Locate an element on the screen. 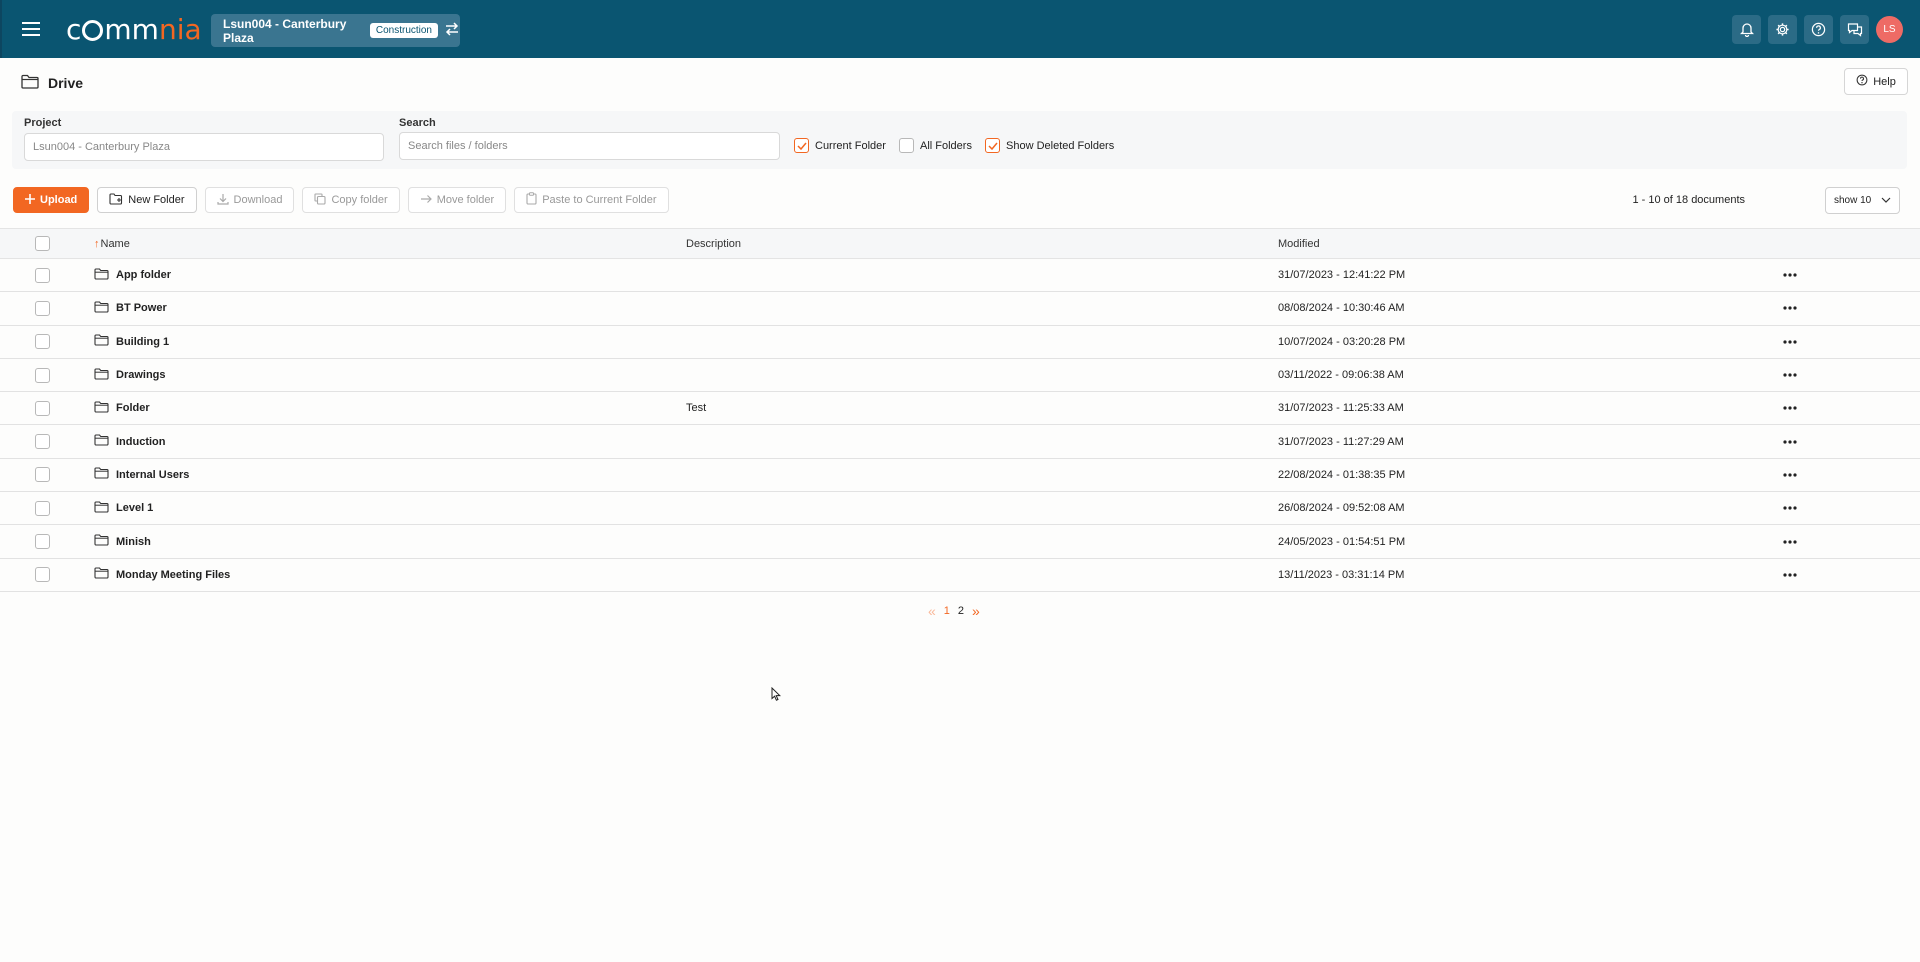 The image size is (1920, 962). table-row: Level 1 26/08/2024 - 09:52:08 AM is located at coordinates (960, 509).